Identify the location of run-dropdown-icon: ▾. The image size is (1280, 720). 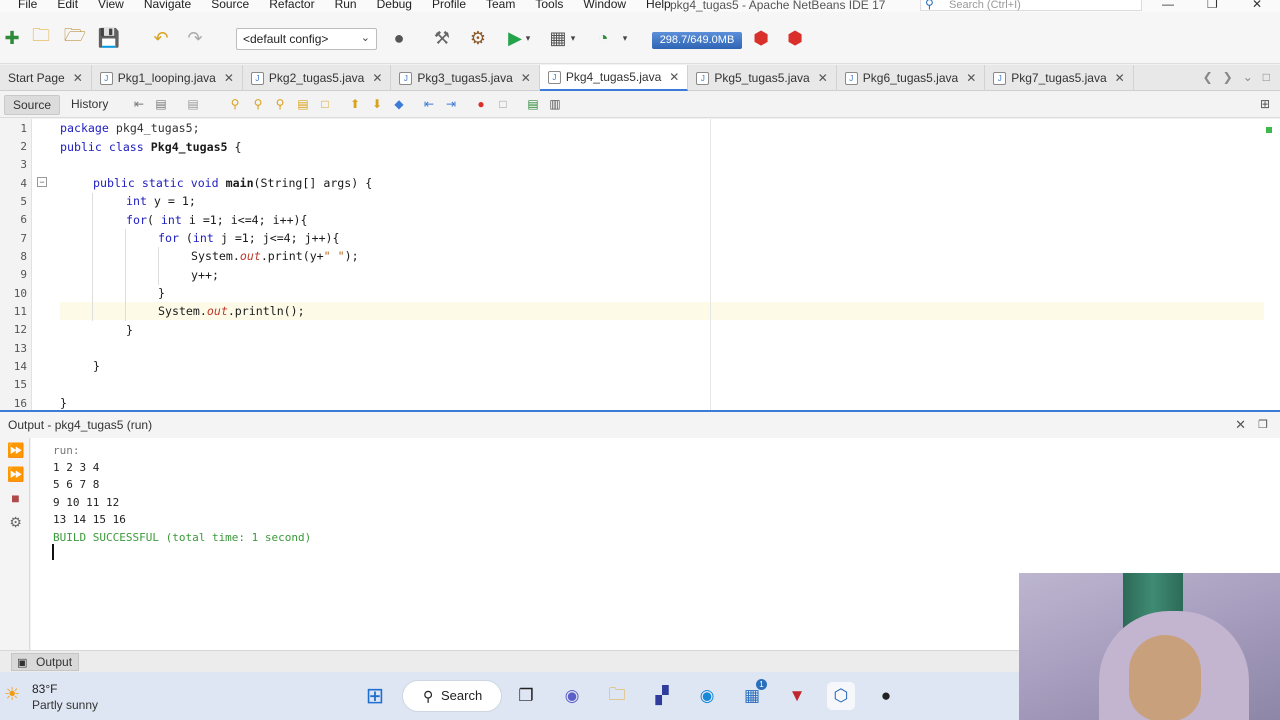
(528, 38).